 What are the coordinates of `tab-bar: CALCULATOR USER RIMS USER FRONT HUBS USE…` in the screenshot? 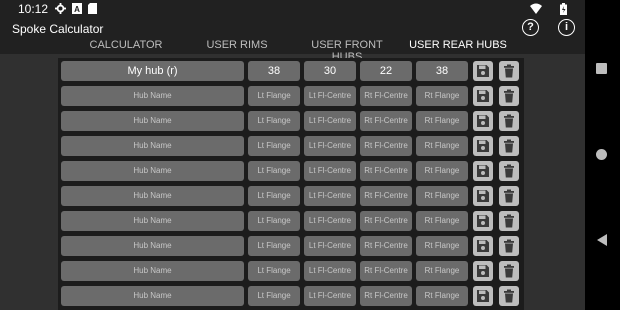 It's located at (292, 54).